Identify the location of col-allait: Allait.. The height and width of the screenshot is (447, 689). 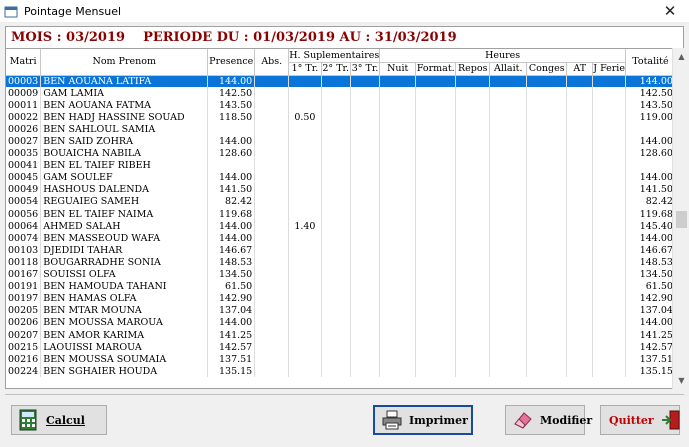
(508, 69).